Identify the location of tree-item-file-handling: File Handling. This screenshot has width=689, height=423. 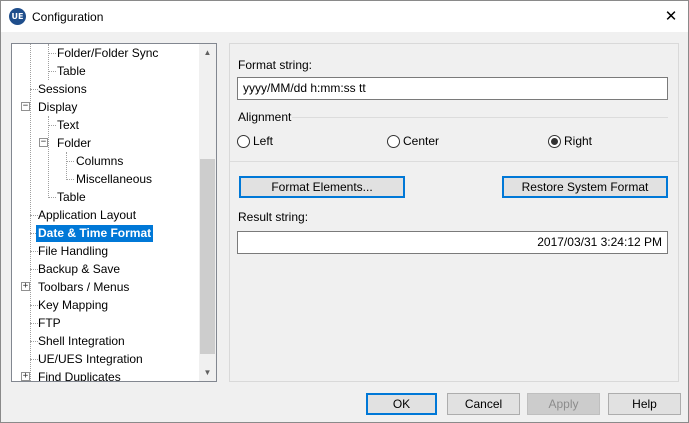
(73, 251).